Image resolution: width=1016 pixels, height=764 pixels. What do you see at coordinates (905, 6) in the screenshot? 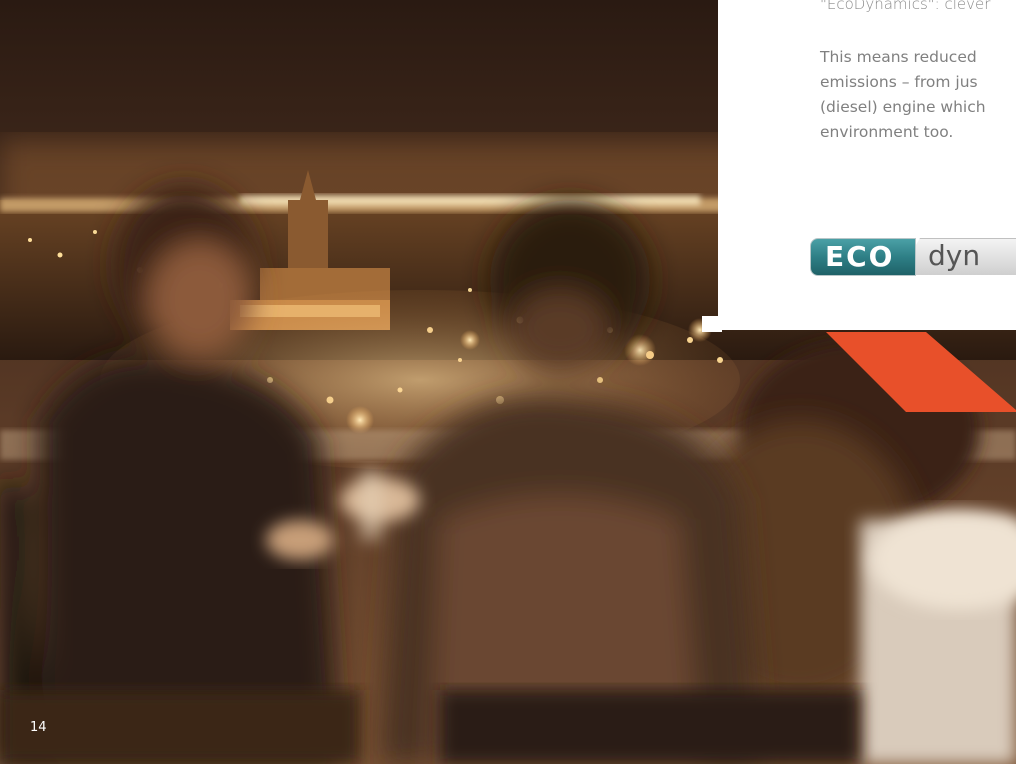
I see `intro-quote-line: "EcoDynamics": clever` at bounding box center [905, 6].